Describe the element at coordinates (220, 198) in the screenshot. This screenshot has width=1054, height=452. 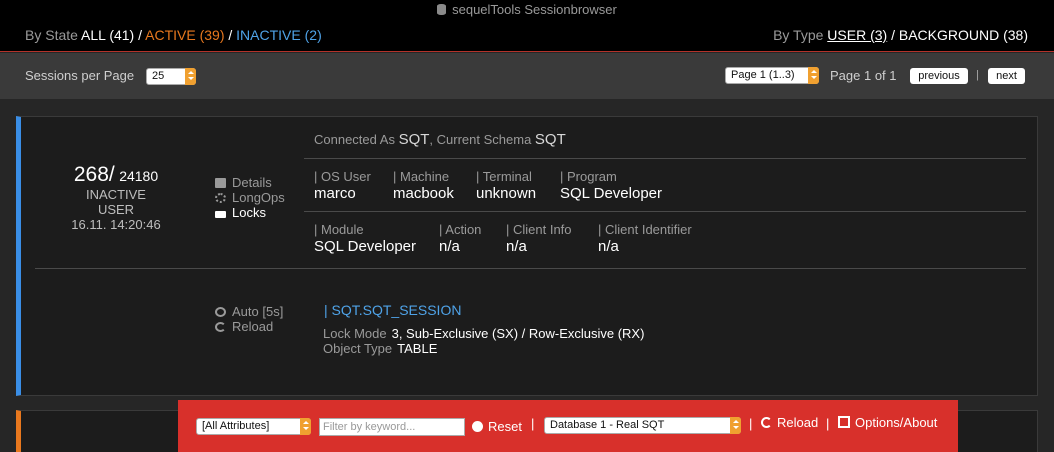
I see `gear-icon` at that location.